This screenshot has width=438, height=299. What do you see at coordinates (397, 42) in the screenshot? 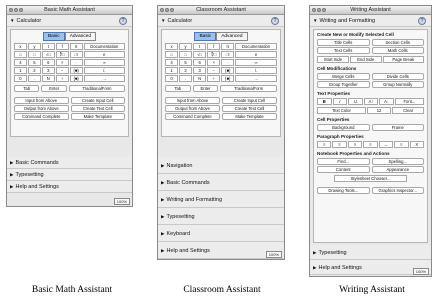
I see `section-cells-menu: Section Cells` at bounding box center [397, 42].